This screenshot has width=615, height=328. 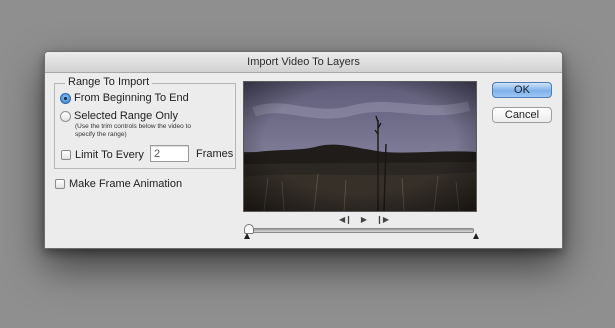 I want to click on make-frame-animation-label: Make Frame Animation, so click(x=126, y=184).